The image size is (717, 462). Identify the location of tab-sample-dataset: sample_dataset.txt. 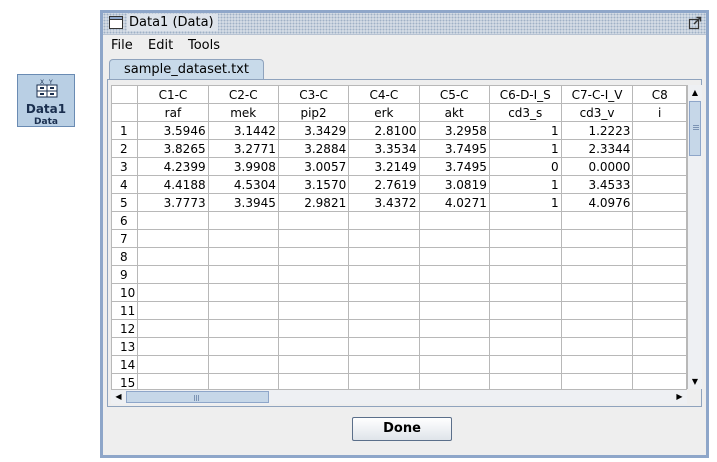
(186, 69).